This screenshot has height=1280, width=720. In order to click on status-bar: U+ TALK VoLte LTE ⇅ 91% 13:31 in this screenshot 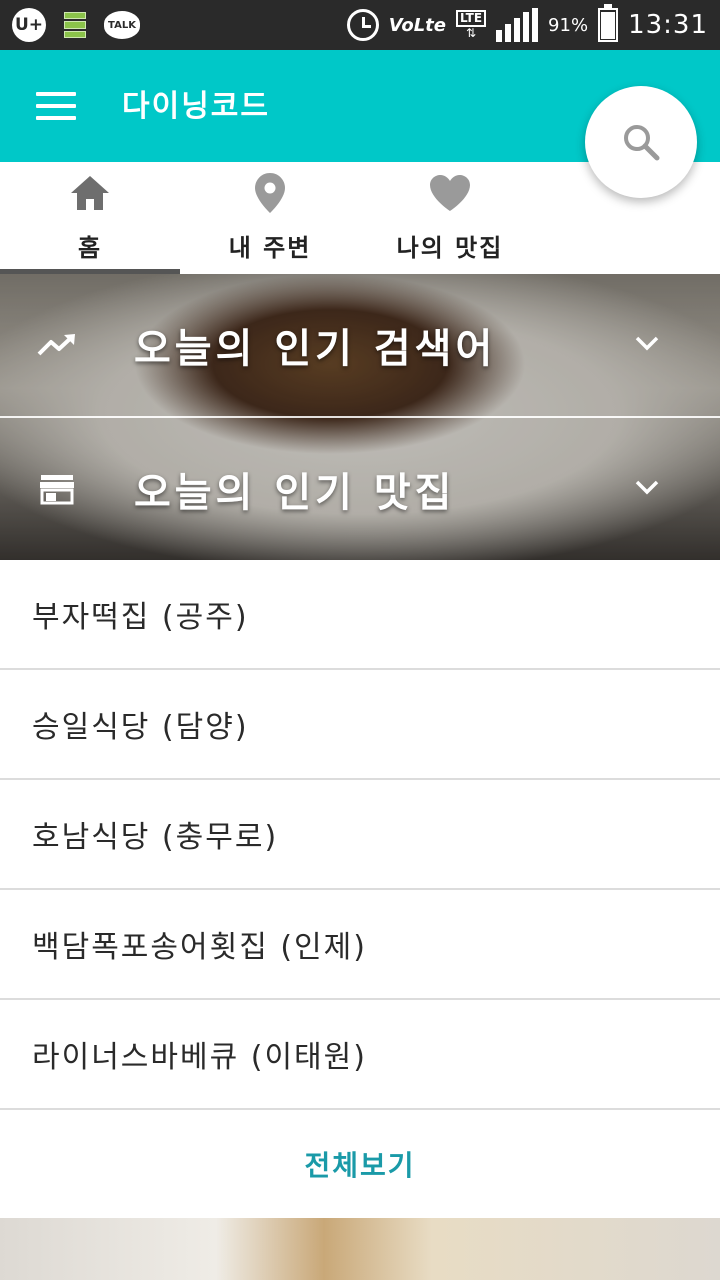, I will do `click(360, 25)`.